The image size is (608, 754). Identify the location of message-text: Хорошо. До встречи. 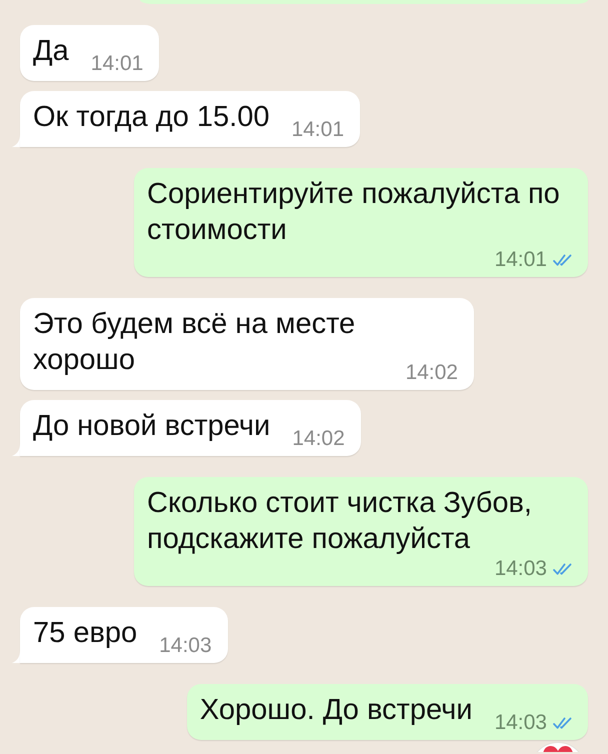
(336, 710).